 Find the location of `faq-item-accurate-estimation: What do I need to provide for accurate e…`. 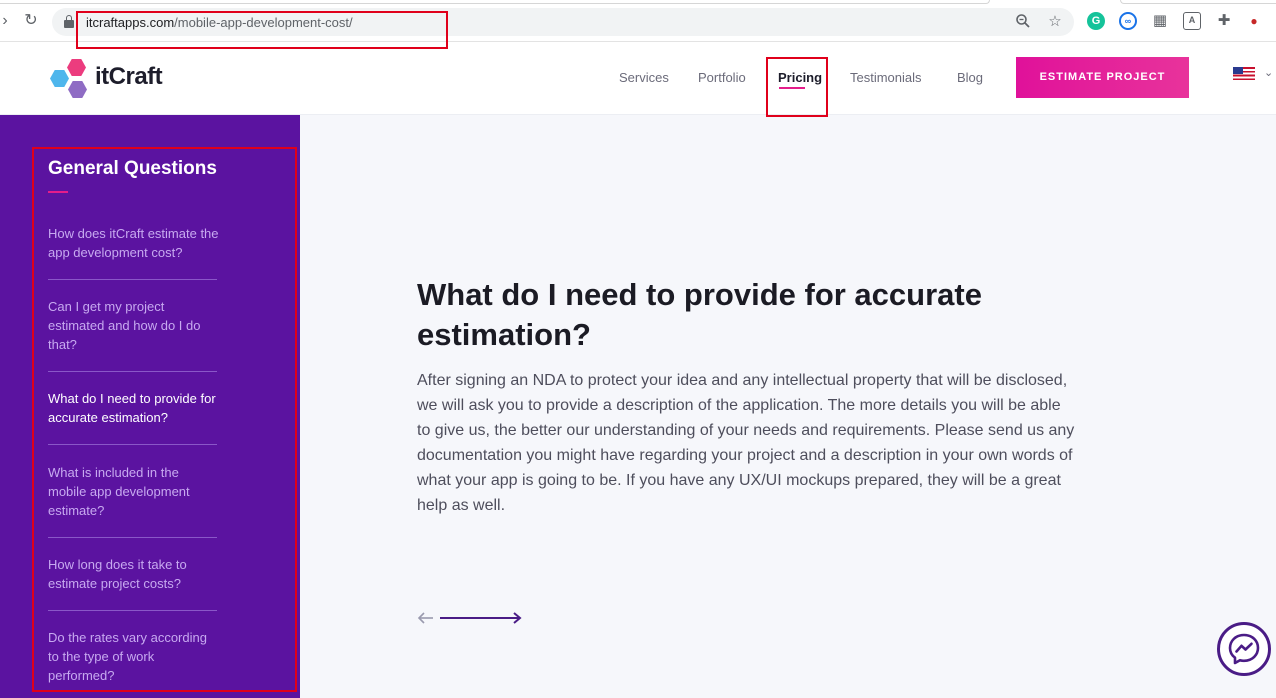

faq-item-accurate-estimation: What do I need to provide for accurate e… is located at coordinates (134, 408).